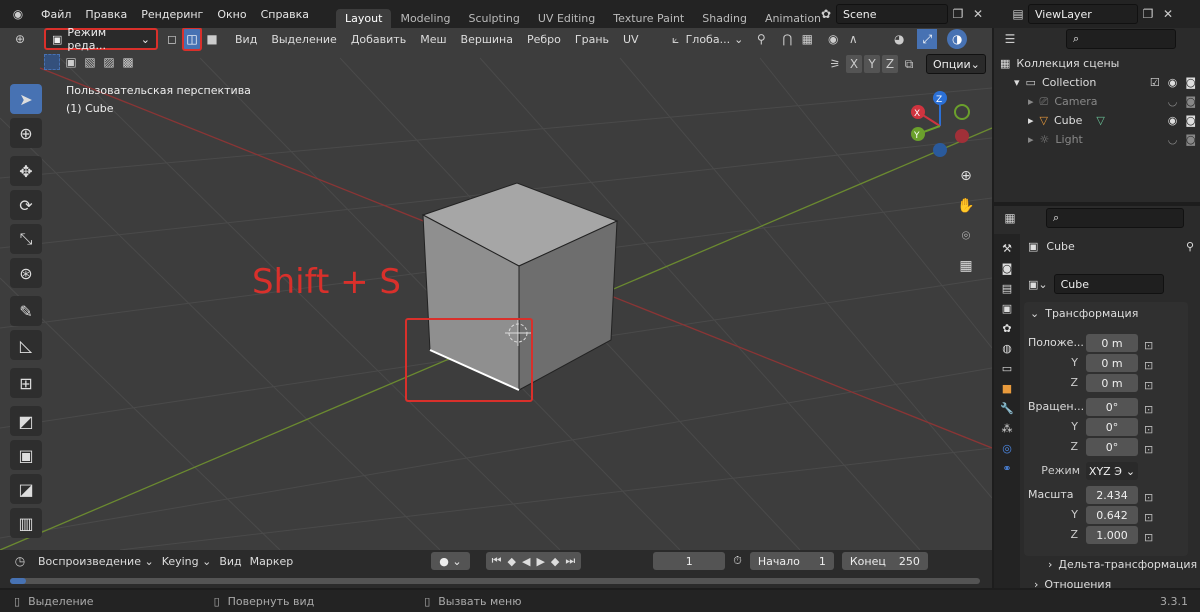  I want to click on vertex-select-icon: ◻, so click(172, 39).